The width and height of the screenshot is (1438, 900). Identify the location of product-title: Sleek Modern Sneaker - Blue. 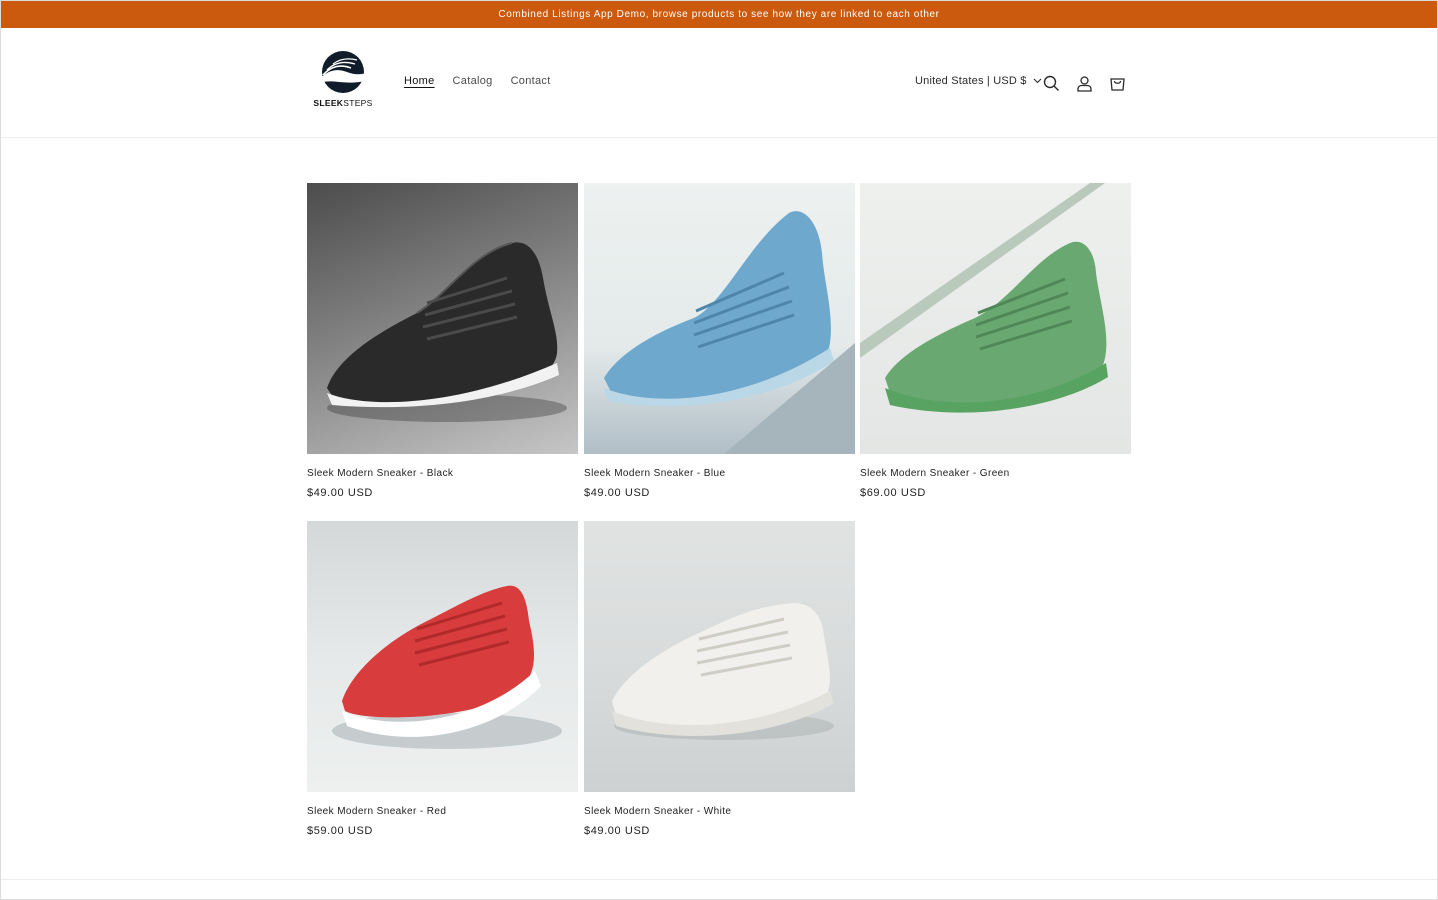
(719, 473).